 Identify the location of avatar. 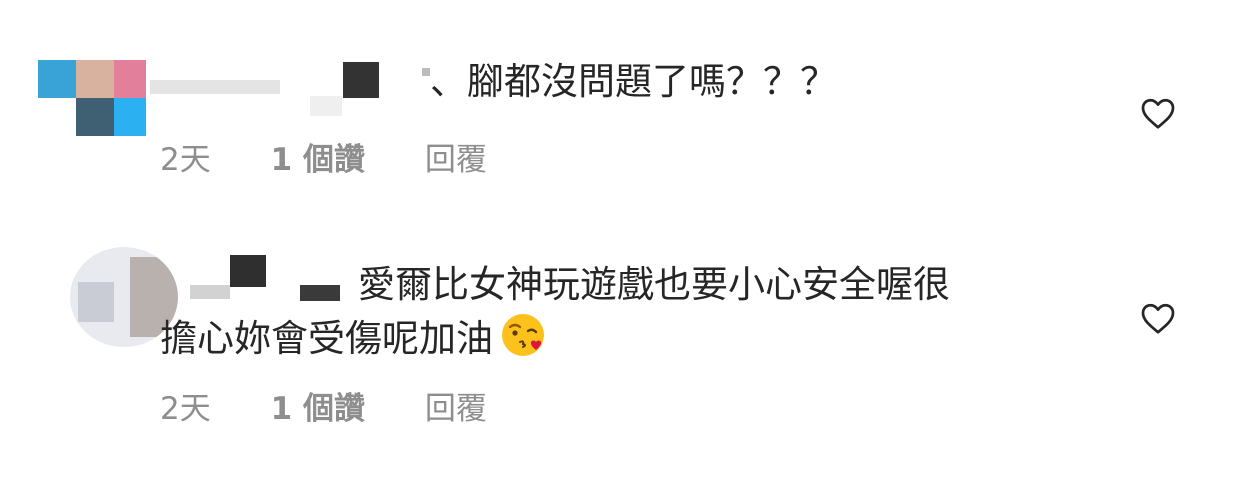
(92, 98).